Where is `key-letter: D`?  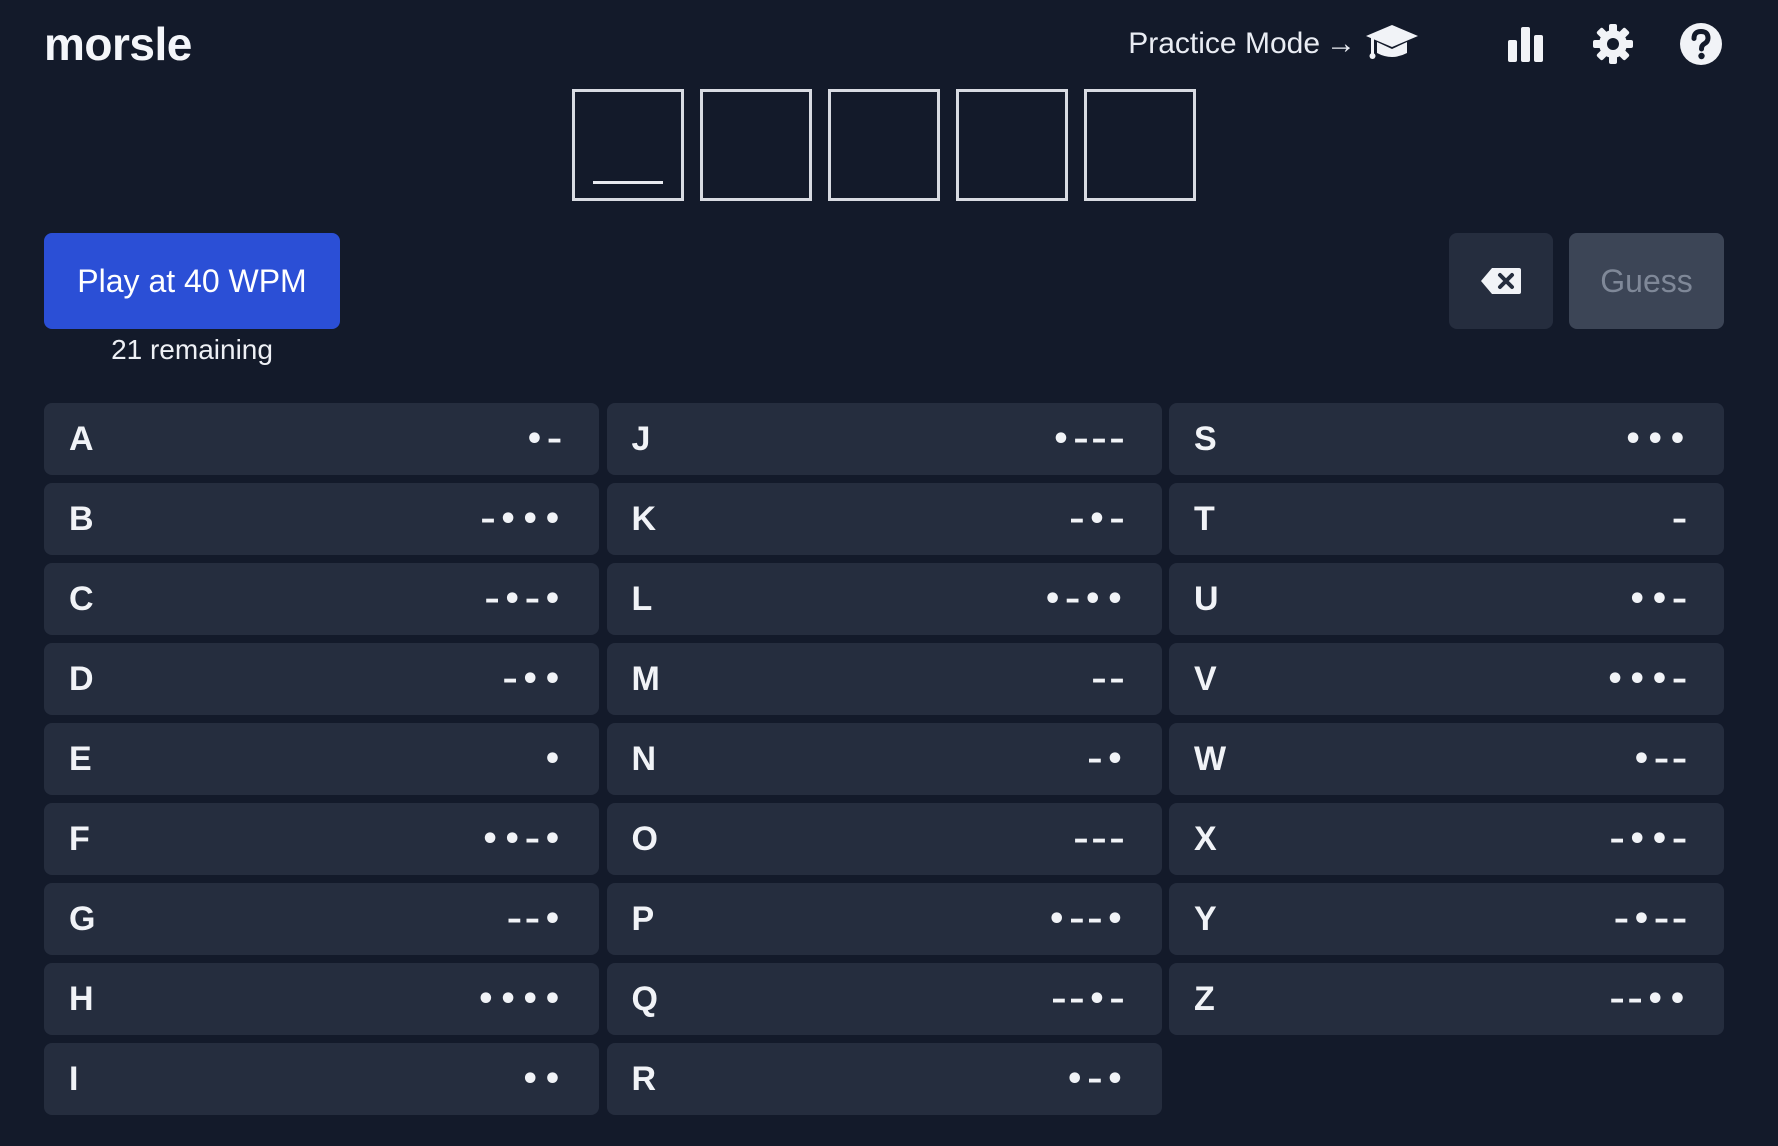
key-letter: D is located at coordinates (81, 678).